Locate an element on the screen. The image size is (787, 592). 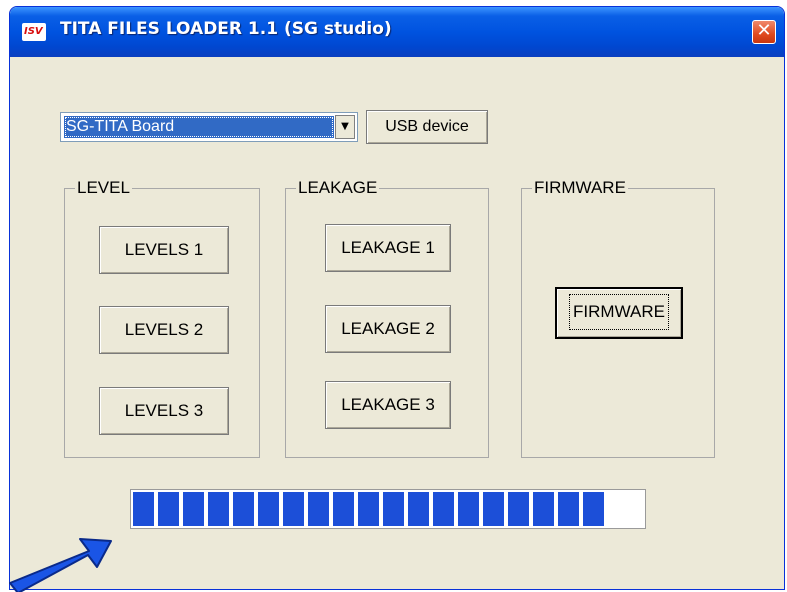
device-selected-value: SG-TITA Board is located at coordinates (199, 127).